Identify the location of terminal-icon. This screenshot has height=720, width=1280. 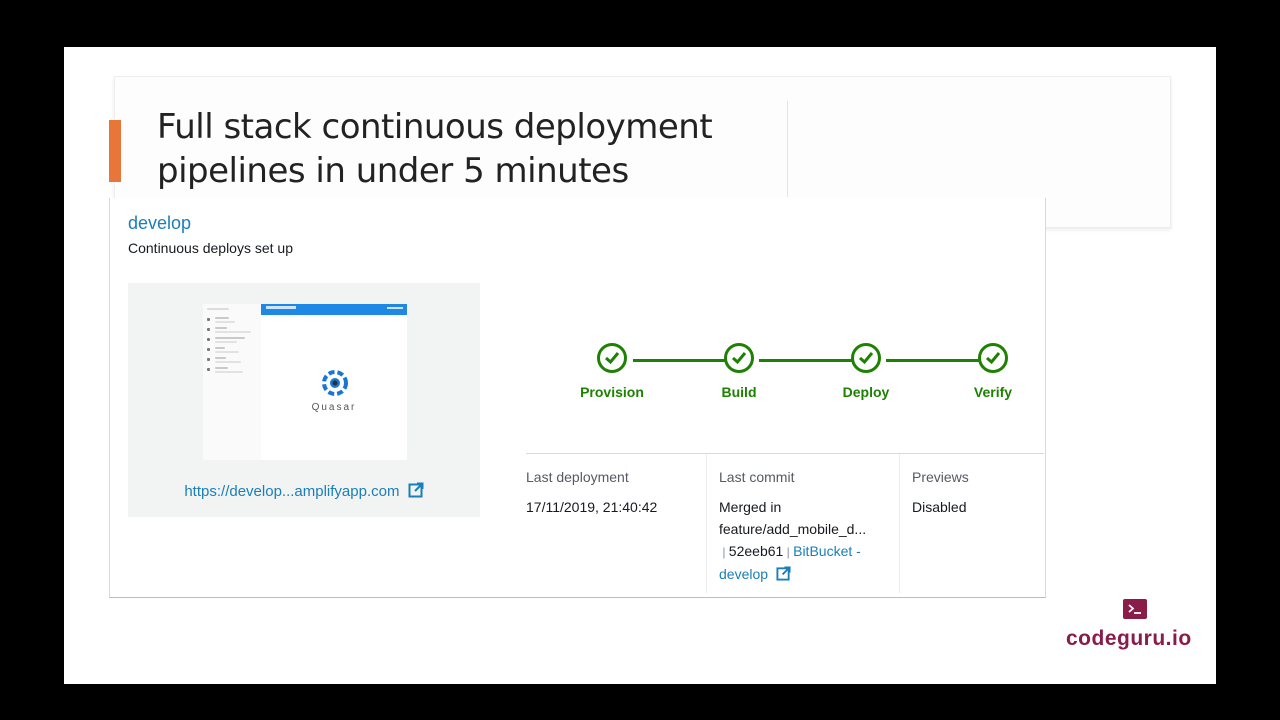
(1135, 609).